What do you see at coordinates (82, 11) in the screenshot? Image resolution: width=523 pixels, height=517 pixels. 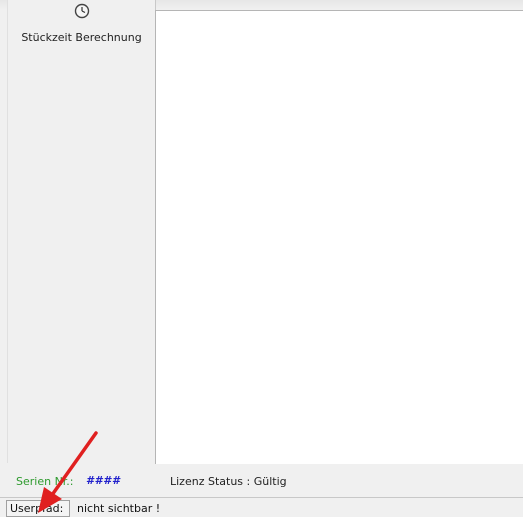 I see `clock-icon` at bounding box center [82, 11].